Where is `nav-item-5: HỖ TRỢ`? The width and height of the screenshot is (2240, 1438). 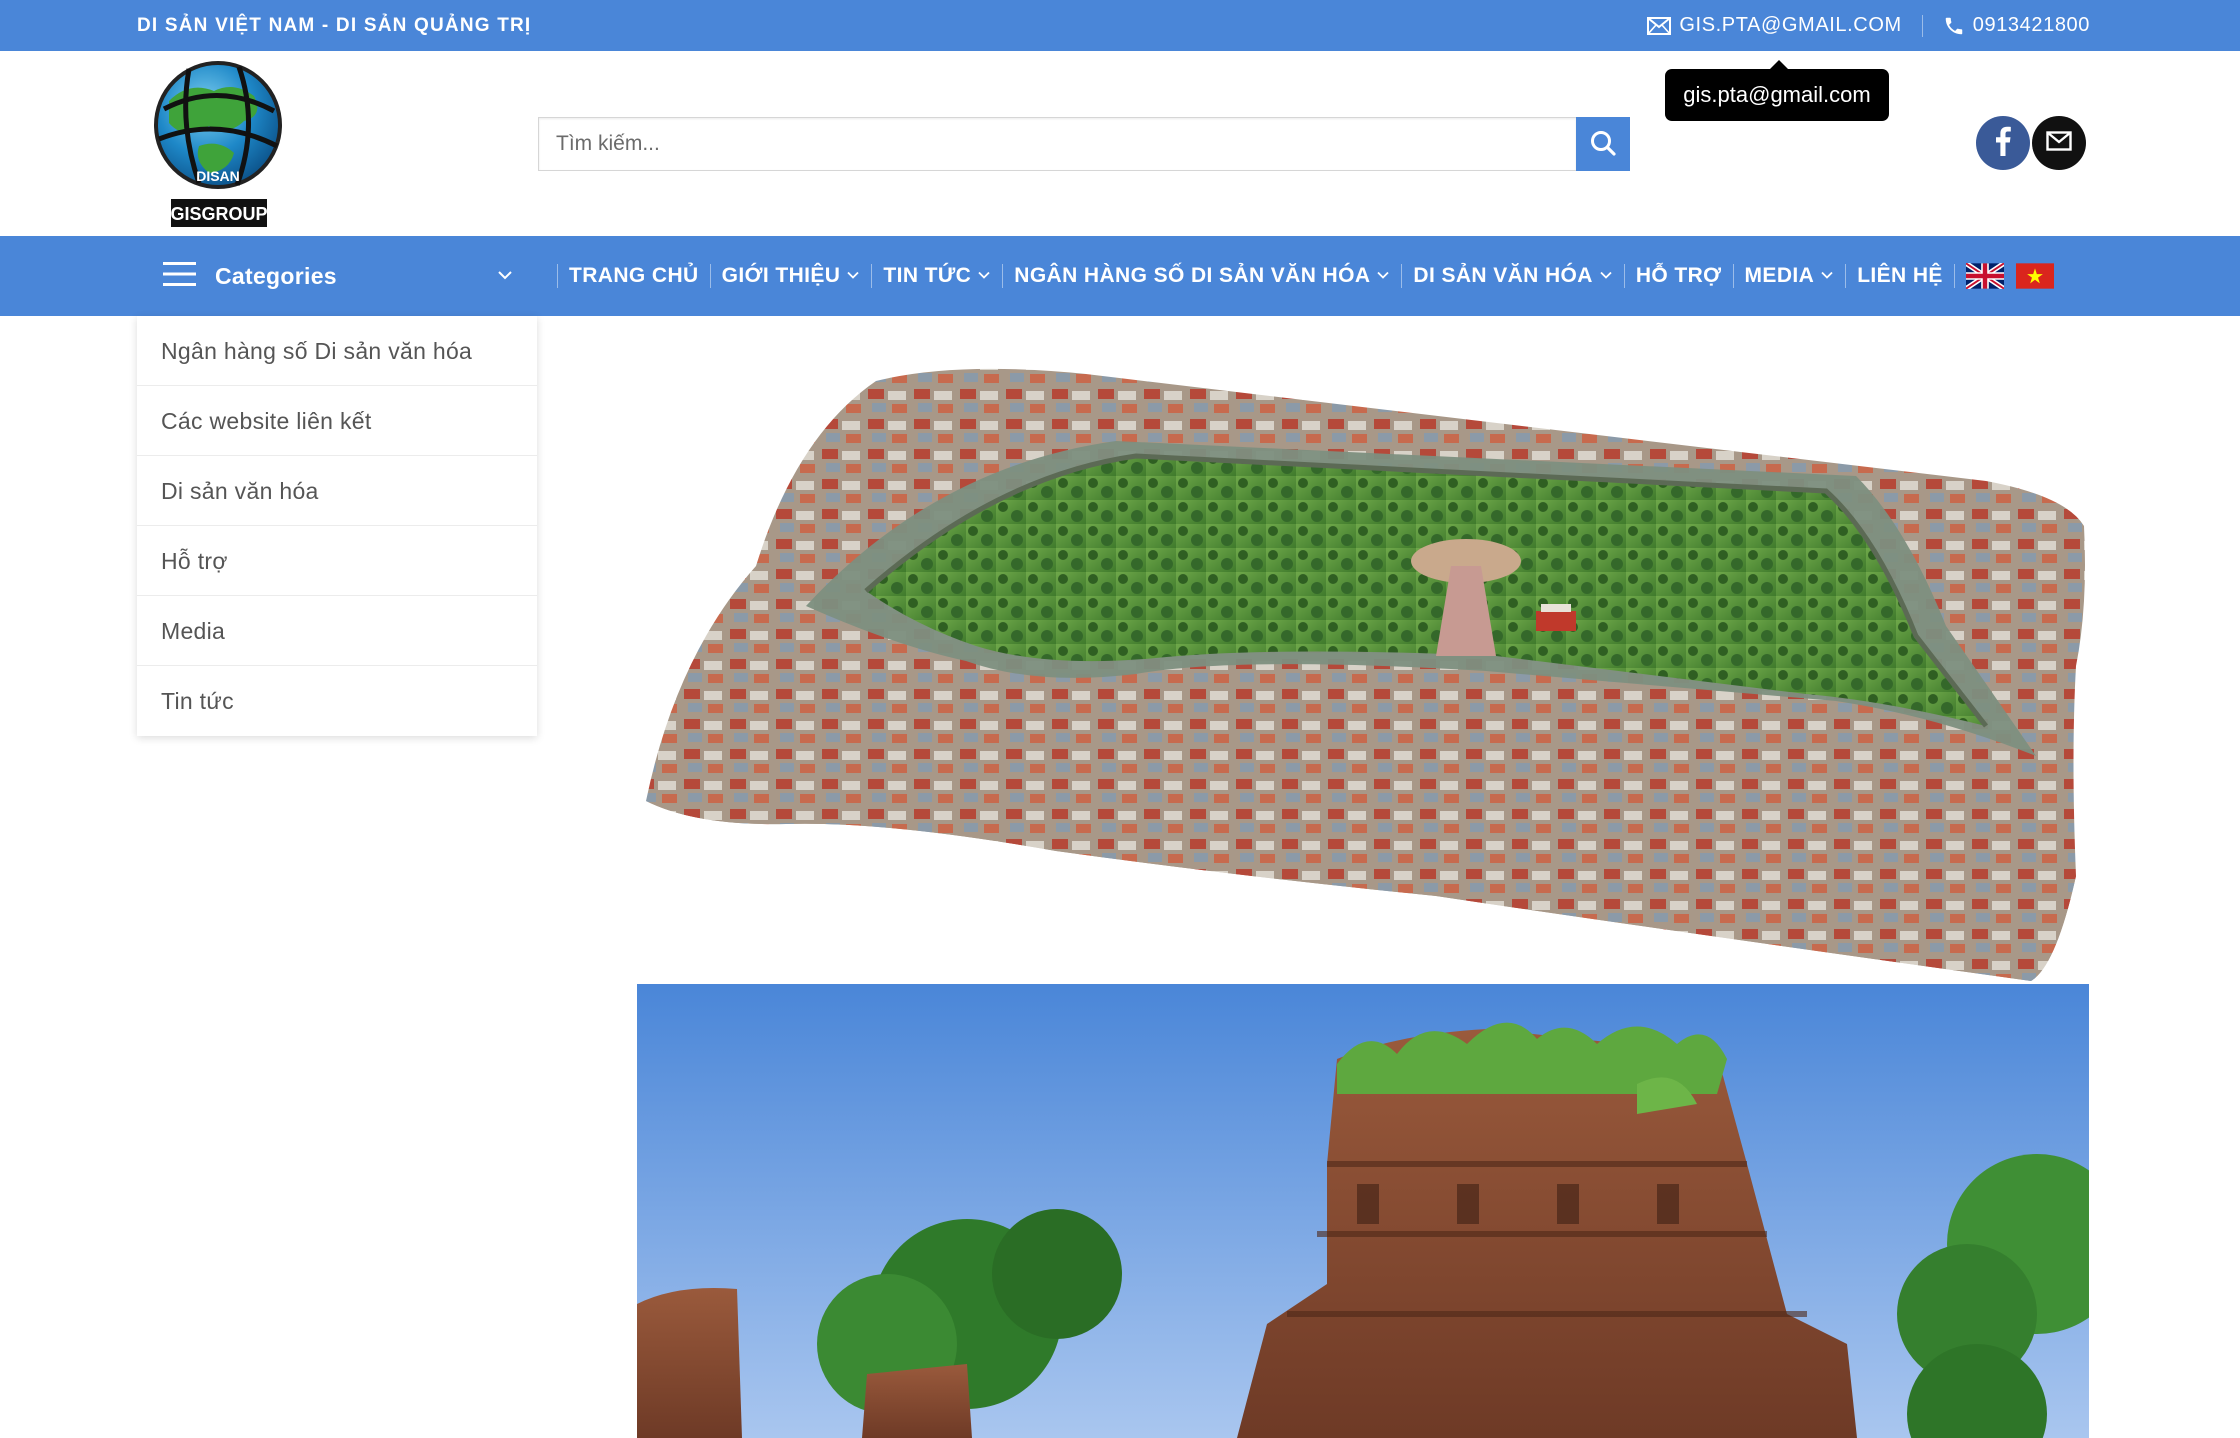
nav-item-5: HỖ TRỢ is located at coordinates (1679, 276).